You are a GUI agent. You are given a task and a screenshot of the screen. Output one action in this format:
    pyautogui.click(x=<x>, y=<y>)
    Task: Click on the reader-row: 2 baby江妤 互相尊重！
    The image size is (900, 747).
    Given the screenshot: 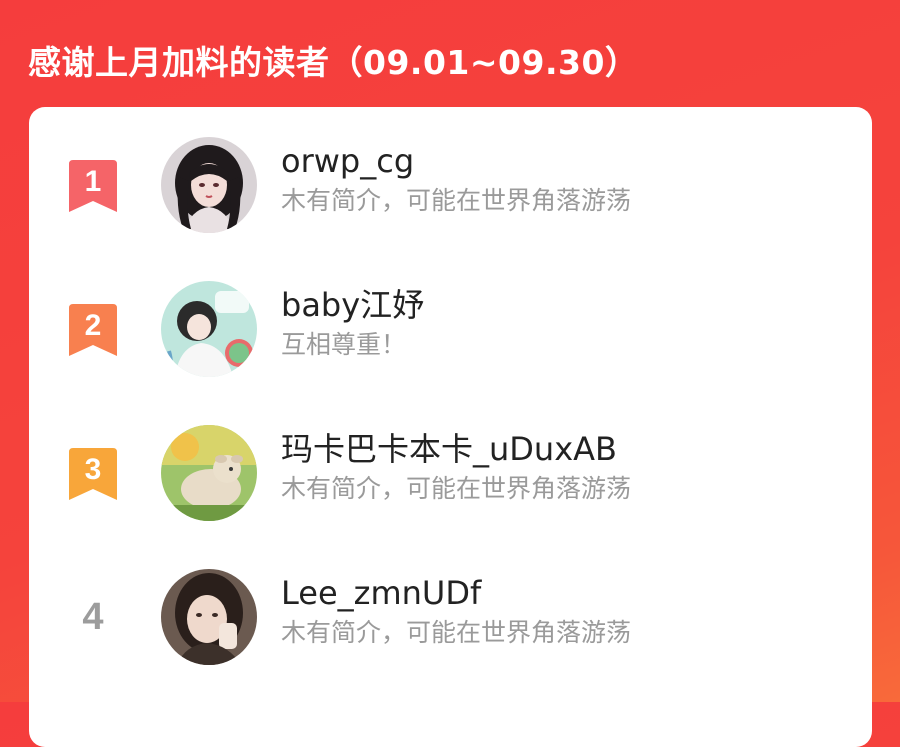 What is the action you would take?
    pyautogui.click(x=450, y=336)
    